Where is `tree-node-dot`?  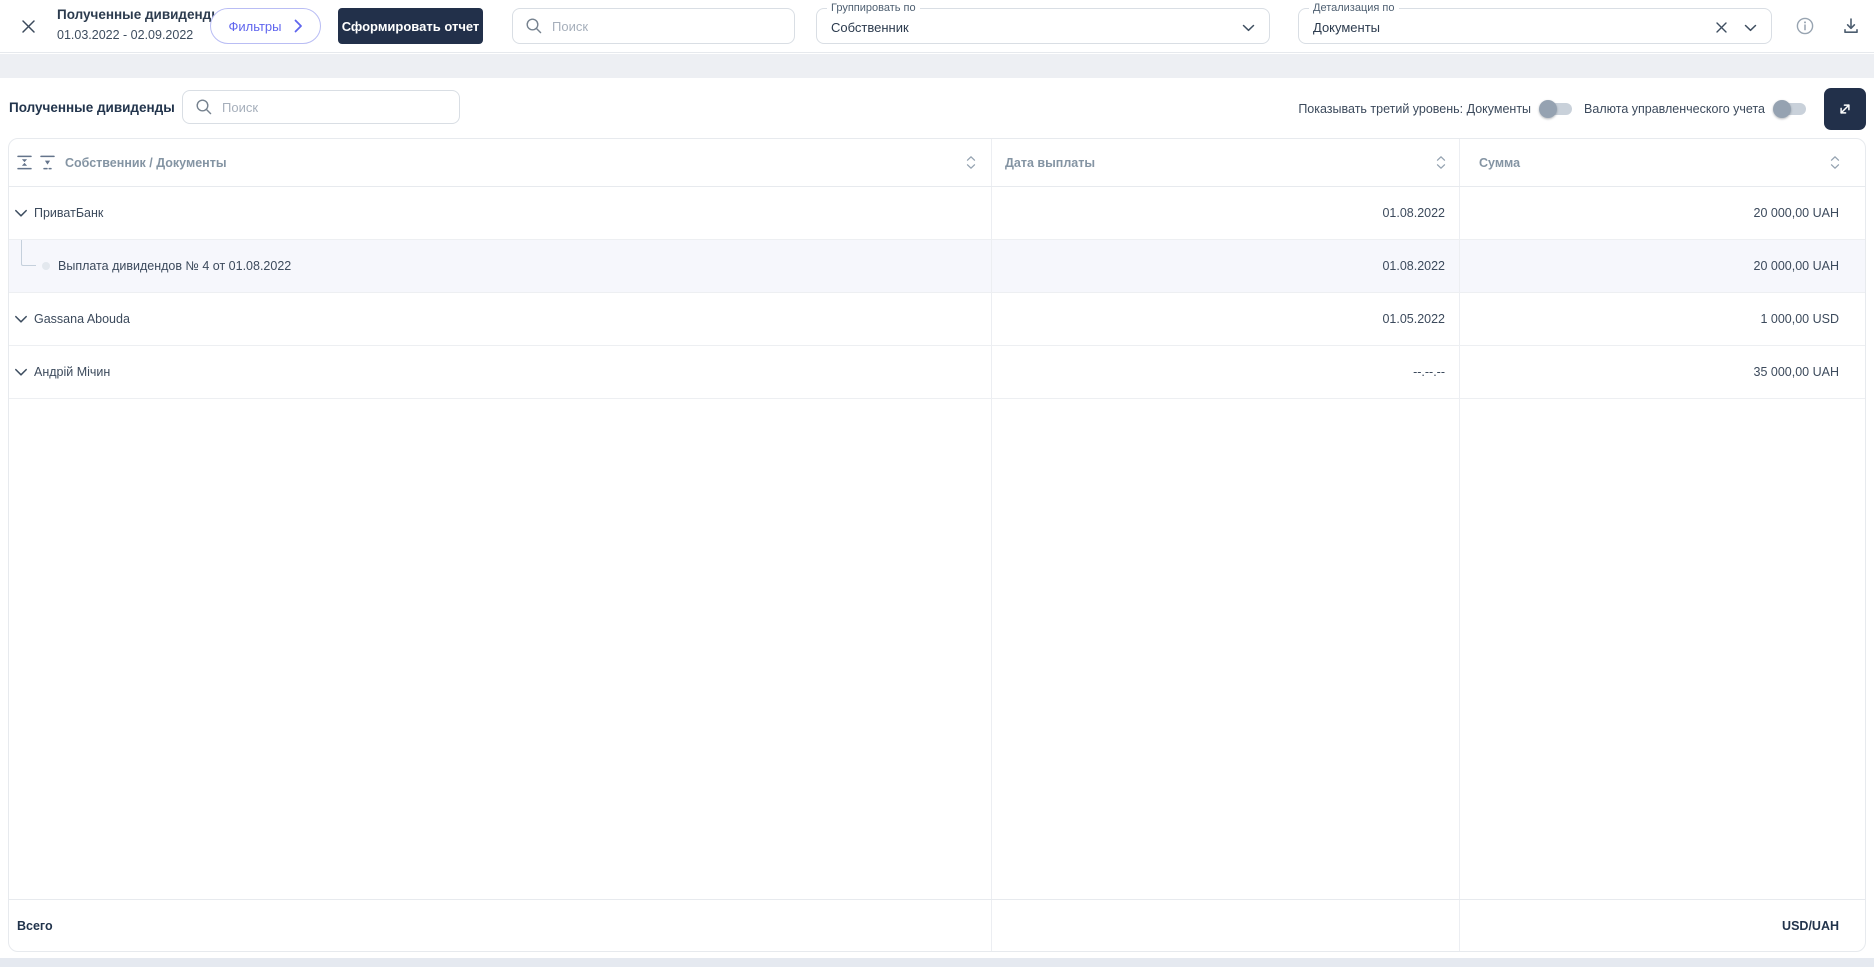
tree-node-dot is located at coordinates (46, 266).